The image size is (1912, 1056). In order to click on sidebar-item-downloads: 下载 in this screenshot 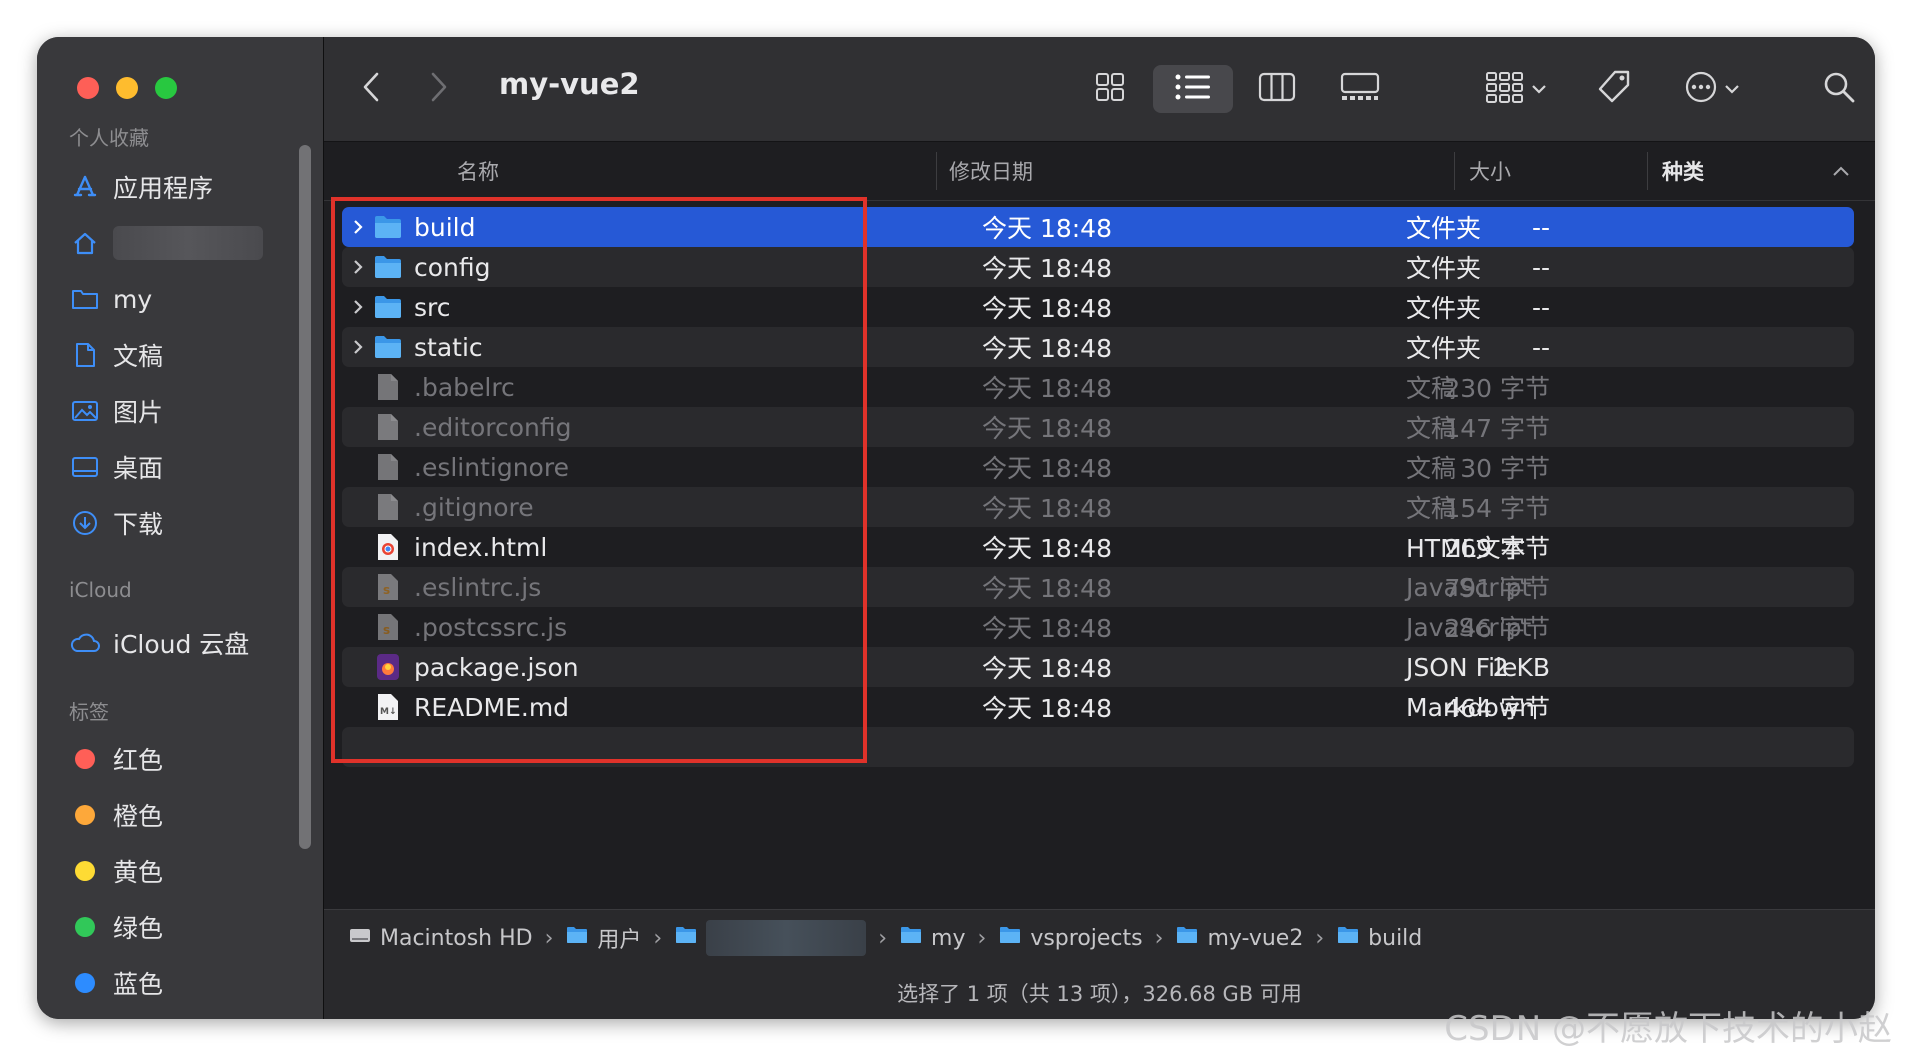, I will do `click(179, 523)`.